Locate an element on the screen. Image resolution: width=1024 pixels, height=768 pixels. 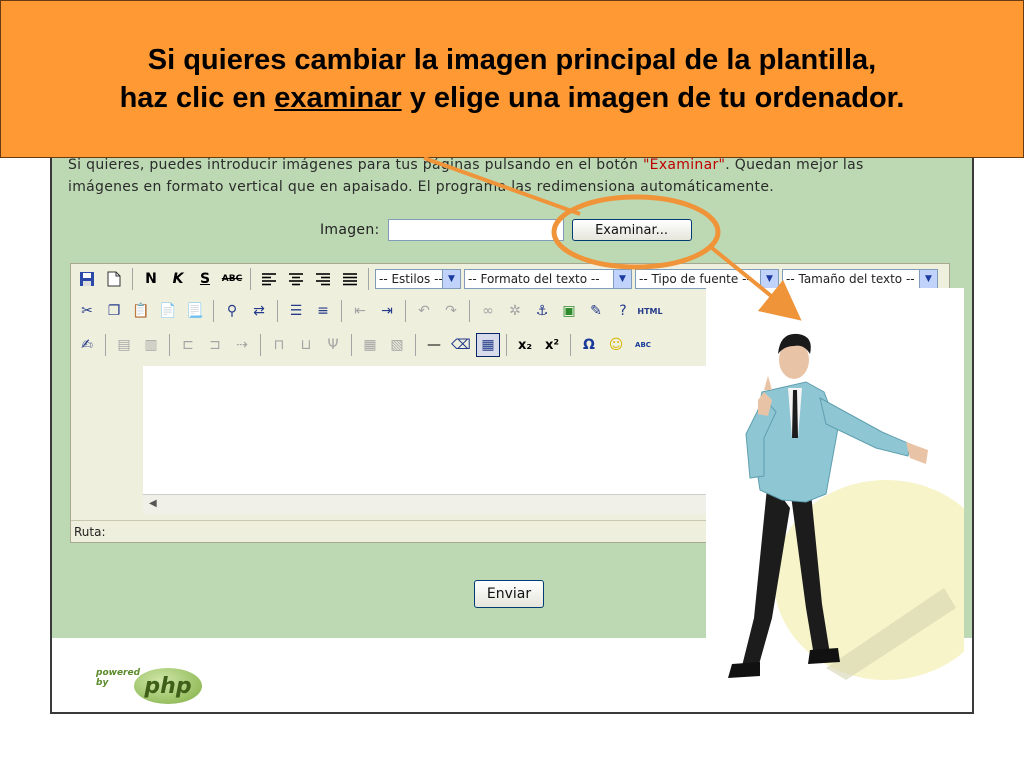
subscript-button: x₂ is located at coordinates (525, 345).